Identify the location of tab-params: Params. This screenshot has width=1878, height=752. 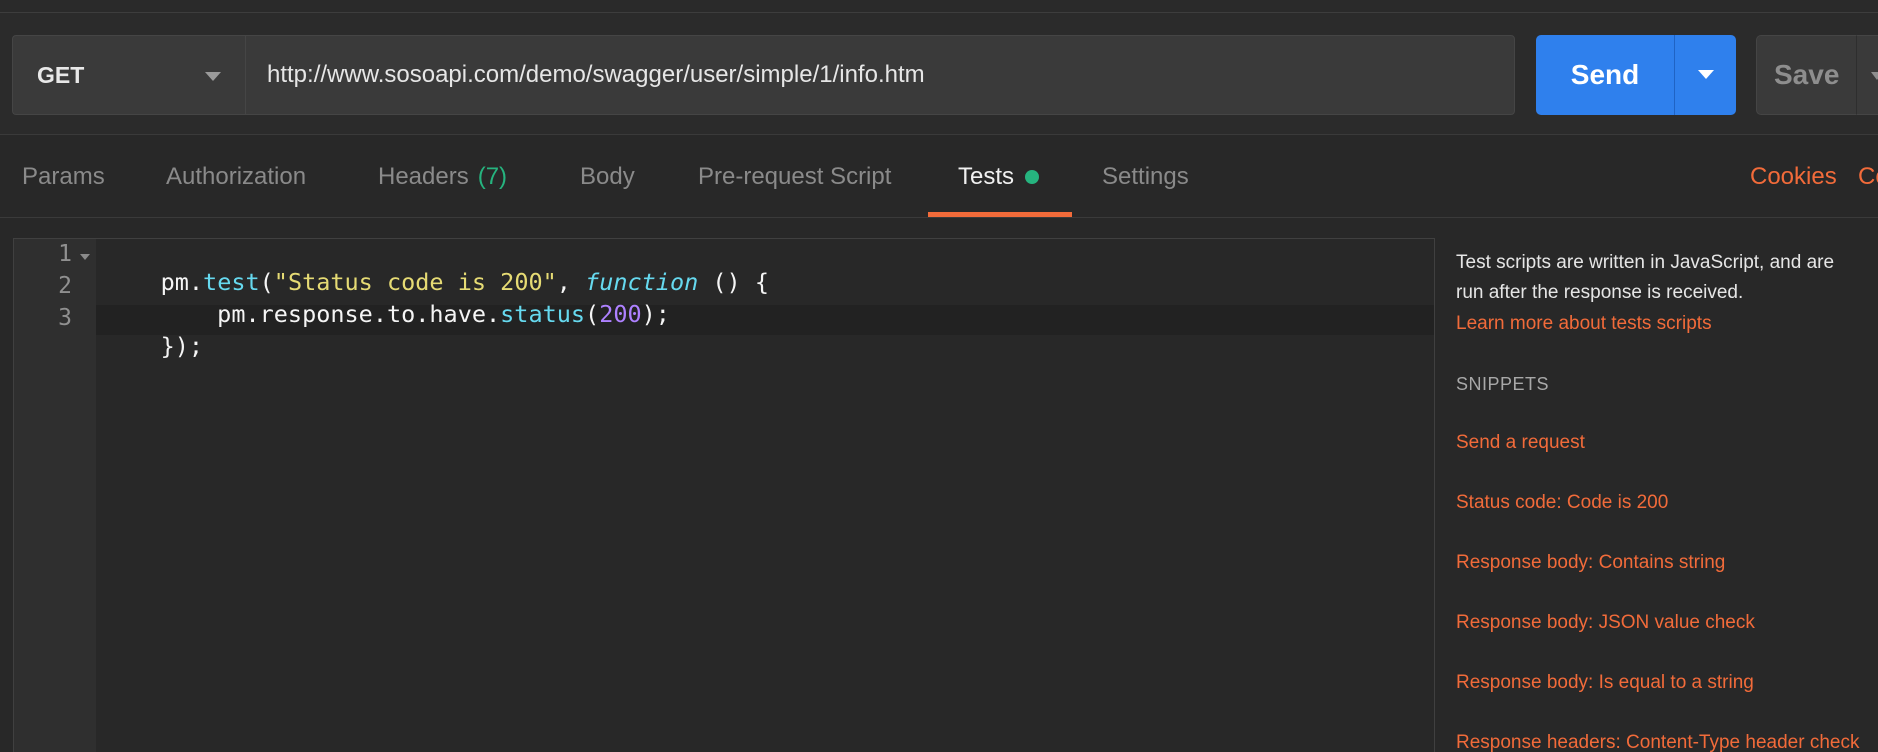
(63, 177).